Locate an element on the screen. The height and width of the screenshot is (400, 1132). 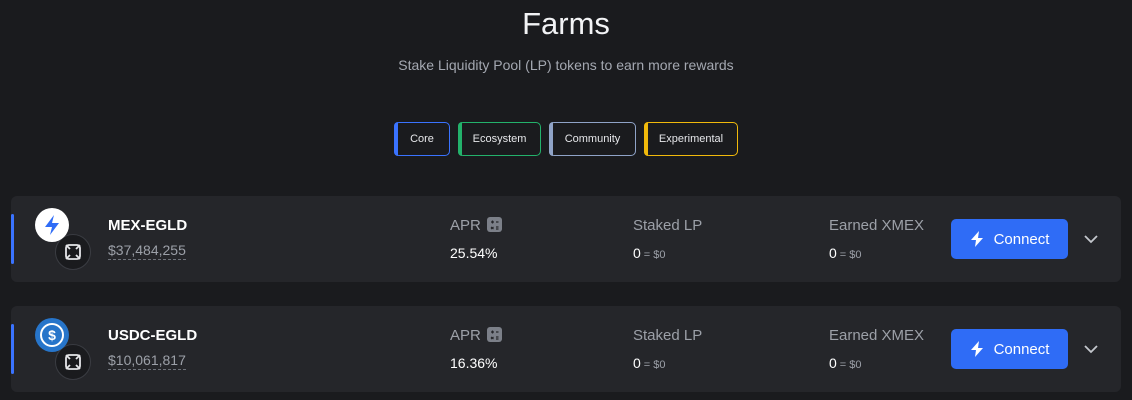
usdc-token-icon: $ is located at coordinates (52, 335).